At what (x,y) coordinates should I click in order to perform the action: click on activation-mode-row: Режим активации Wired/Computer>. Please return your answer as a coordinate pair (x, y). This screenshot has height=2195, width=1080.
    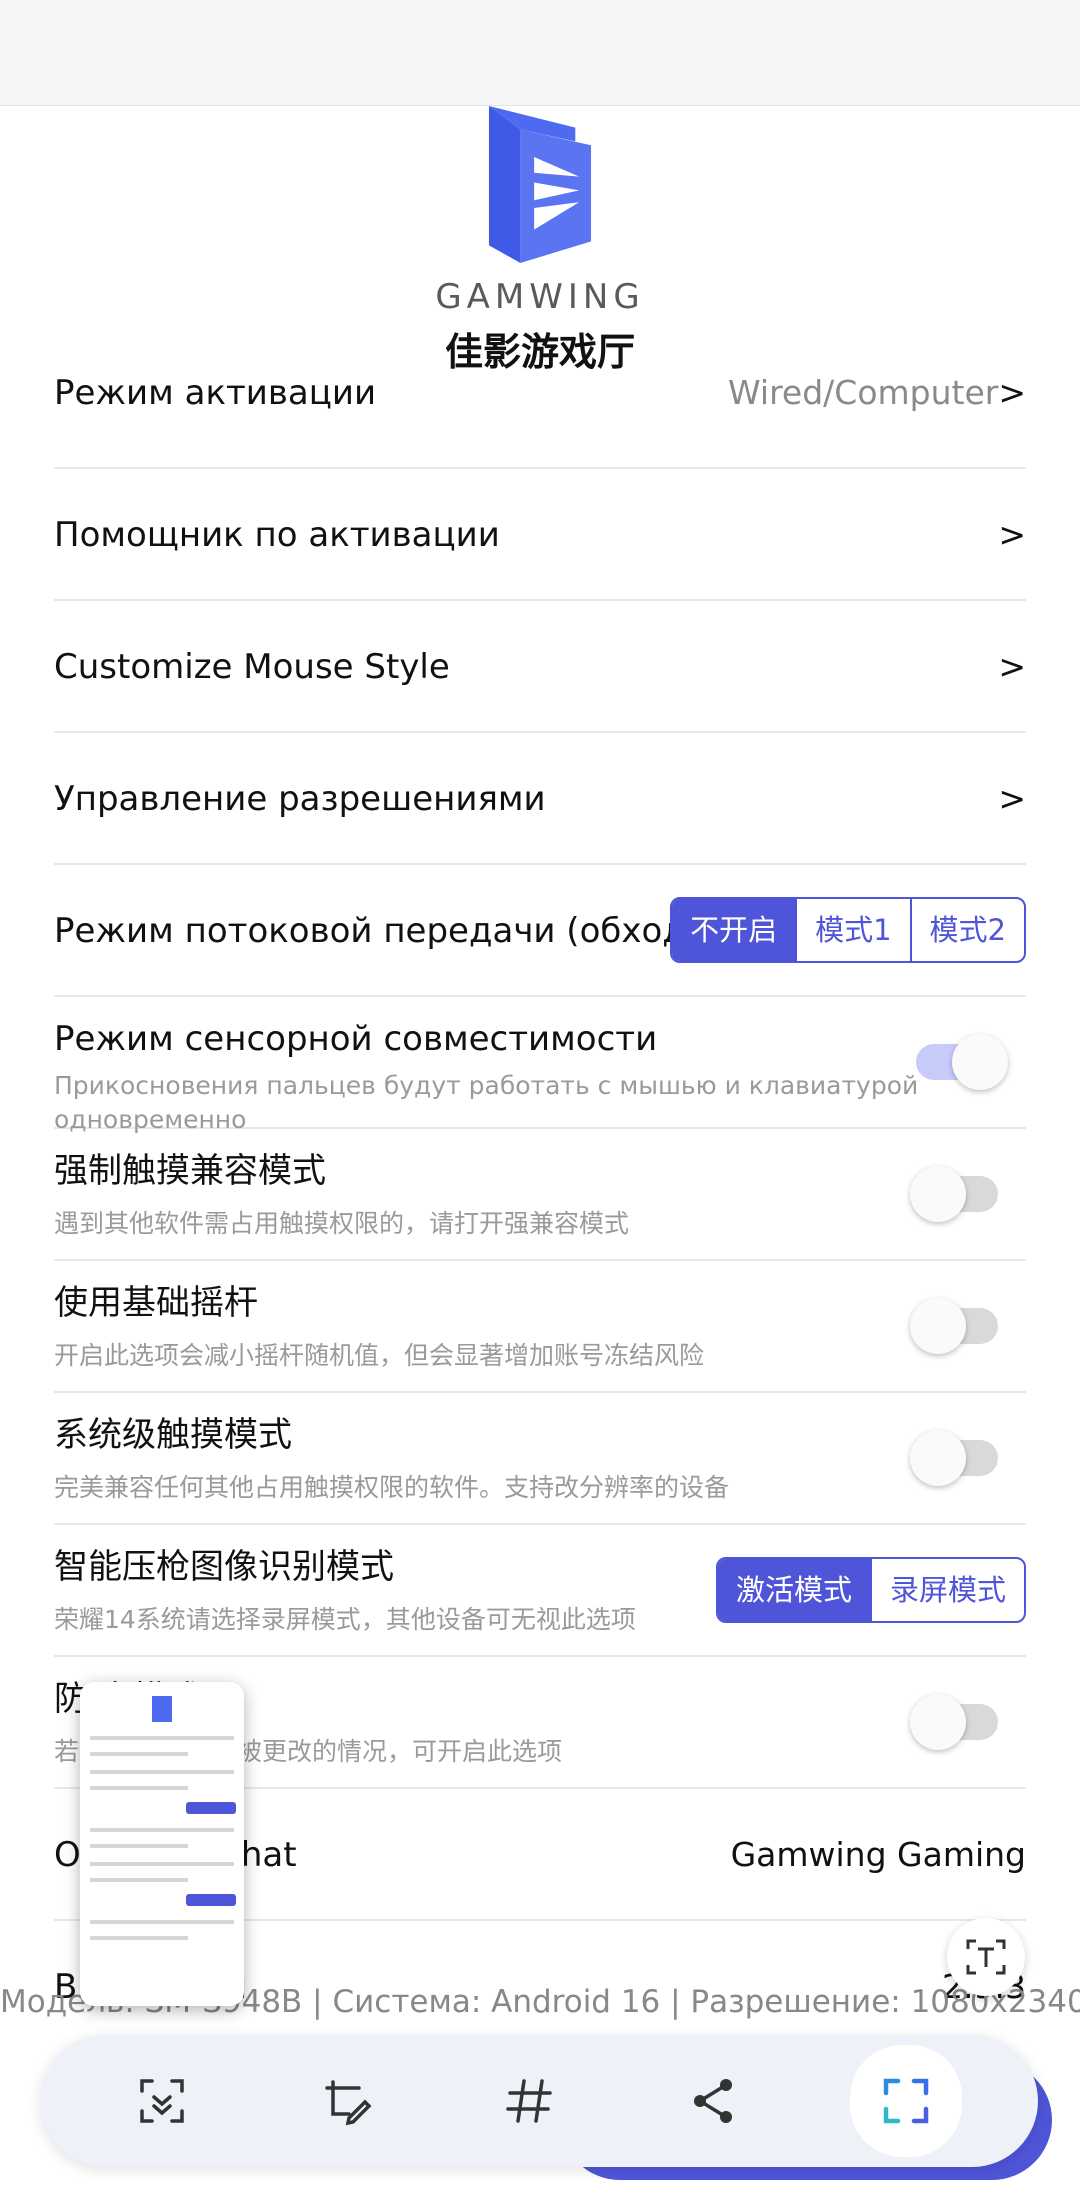
    Looking at the image, I should click on (540, 403).